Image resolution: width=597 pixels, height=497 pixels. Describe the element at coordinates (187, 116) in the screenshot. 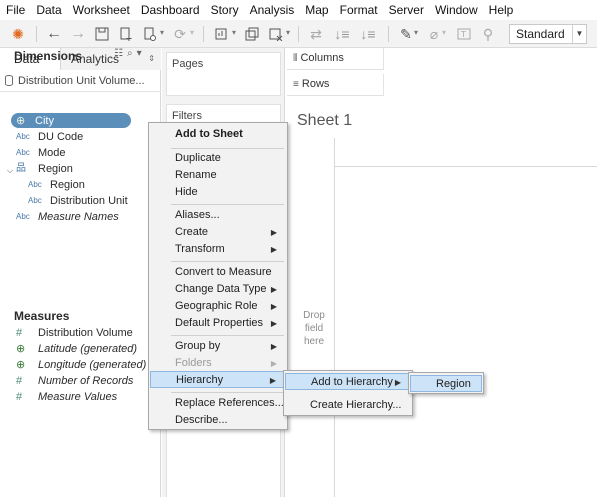

I see `filters-label: Filters` at that location.